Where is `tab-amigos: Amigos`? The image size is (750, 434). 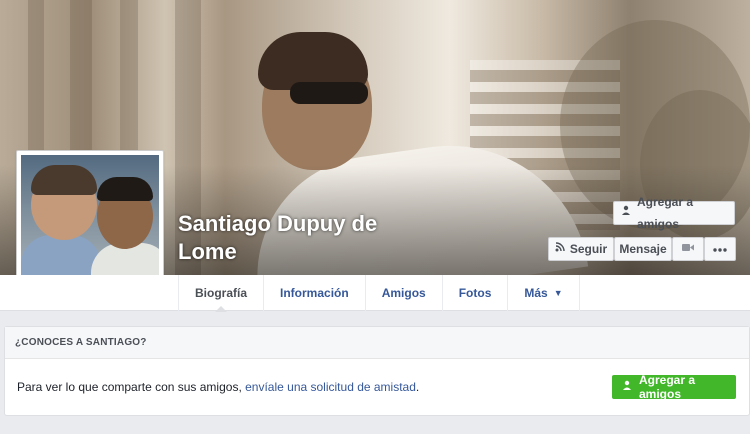
tab-amigos: Amigos is located at coordinates (404, 293).